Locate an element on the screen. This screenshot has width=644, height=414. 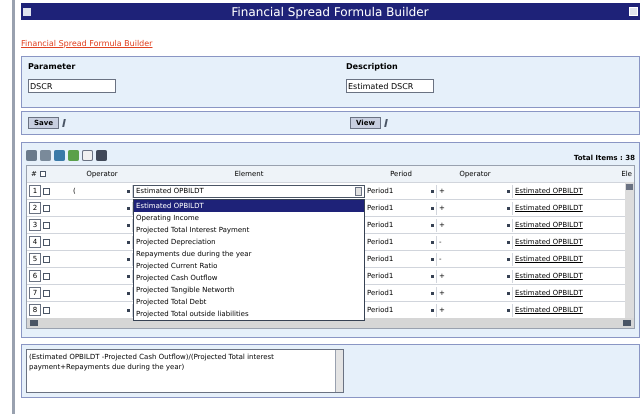
window-icon is located at coordinates (27, 12).